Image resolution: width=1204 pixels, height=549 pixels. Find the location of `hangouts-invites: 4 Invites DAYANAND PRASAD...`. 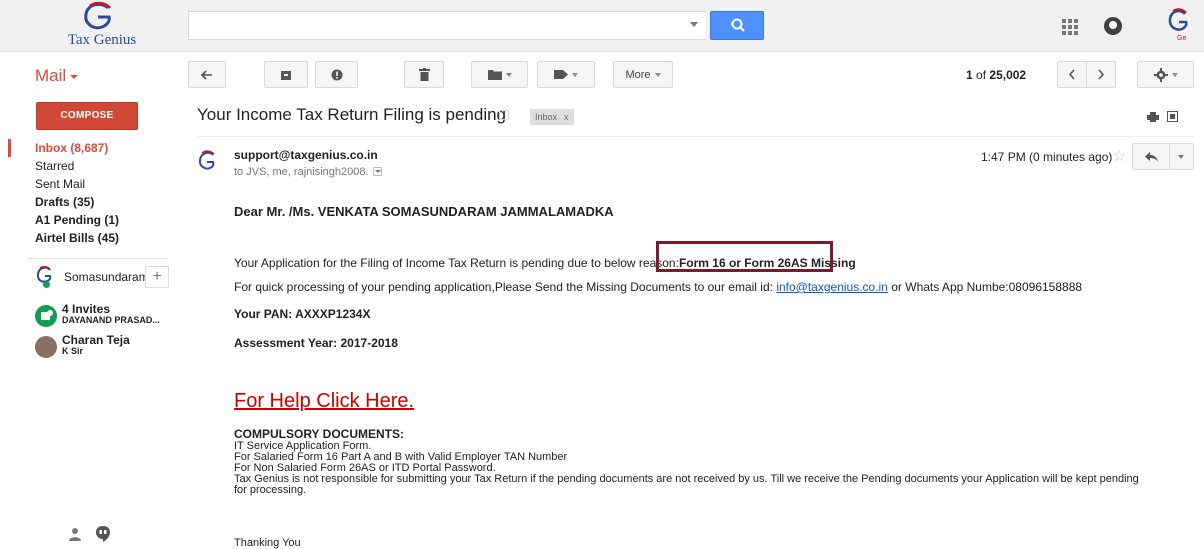

hangouts-invites: 4 Invites DAYANAND PRASAD... is located at coordinates (105, 316).